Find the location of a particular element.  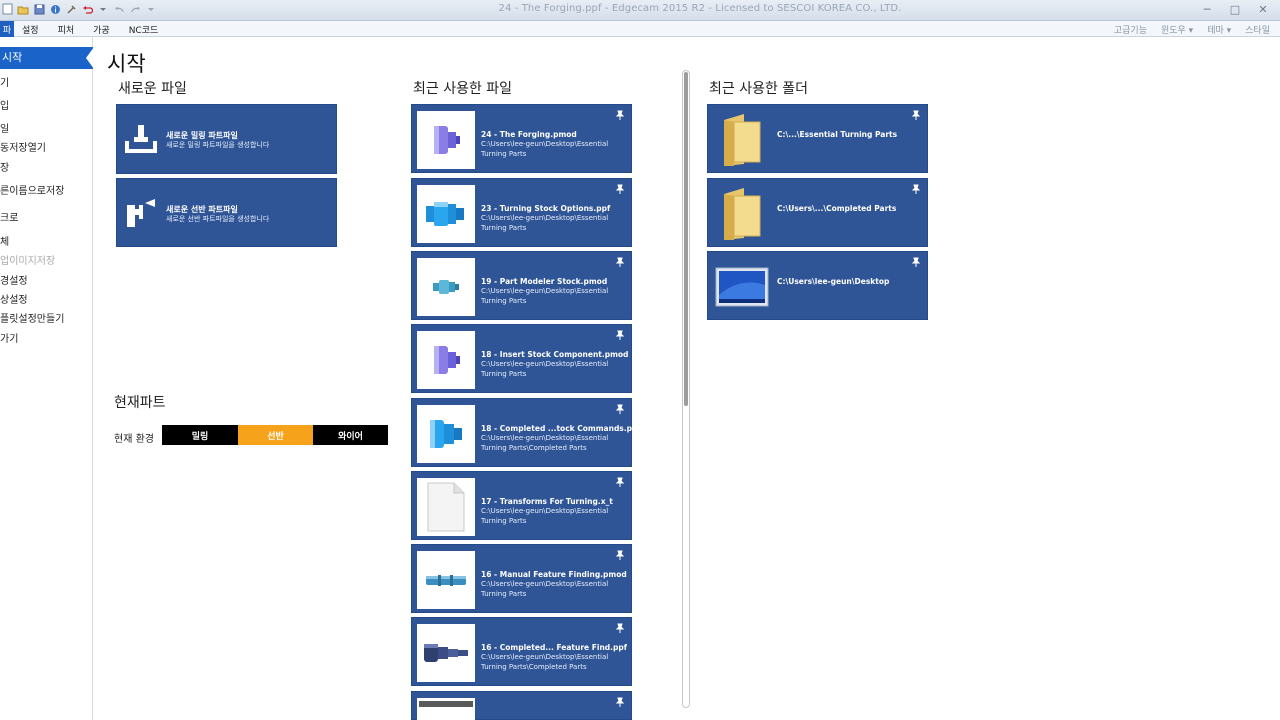

new-turning-title: 새로운 선반 파트파일 is located at coordinates (202, 209).